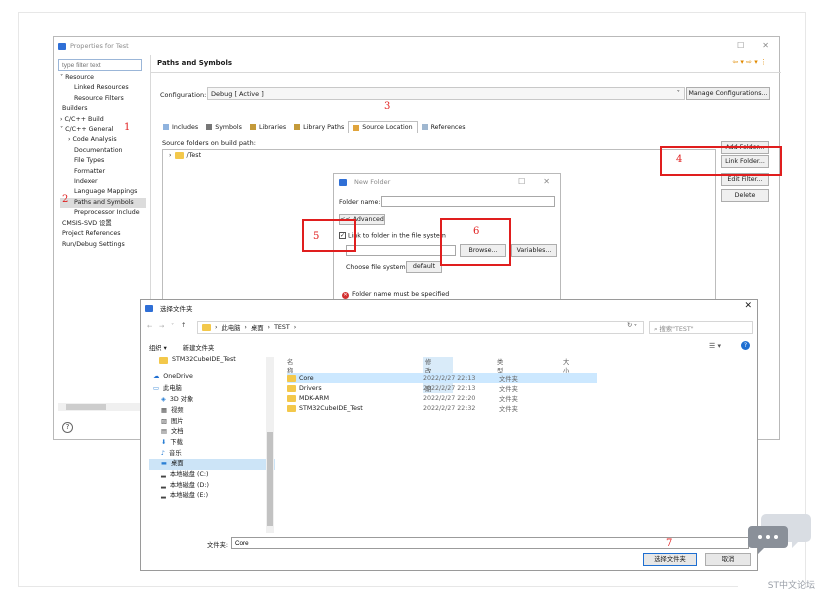 This screenshot has height=597, width=823. Describe the element at coordinates (163, 453) in the screenshot. I see `music-icon: ♪` at that location.